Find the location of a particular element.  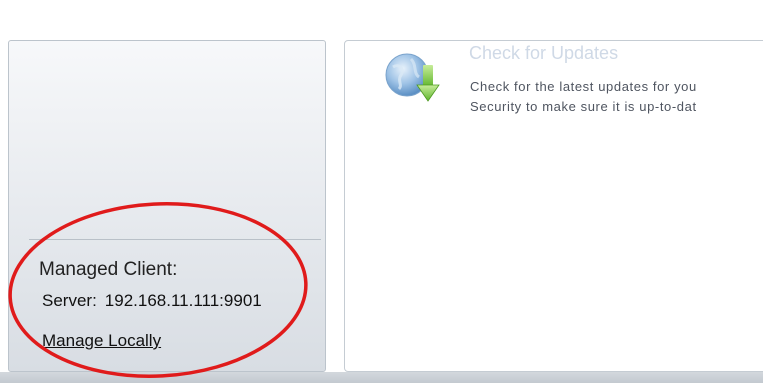

update-description-line: Security to make sure it is up-to-dat is located at coordinates (583, 106).